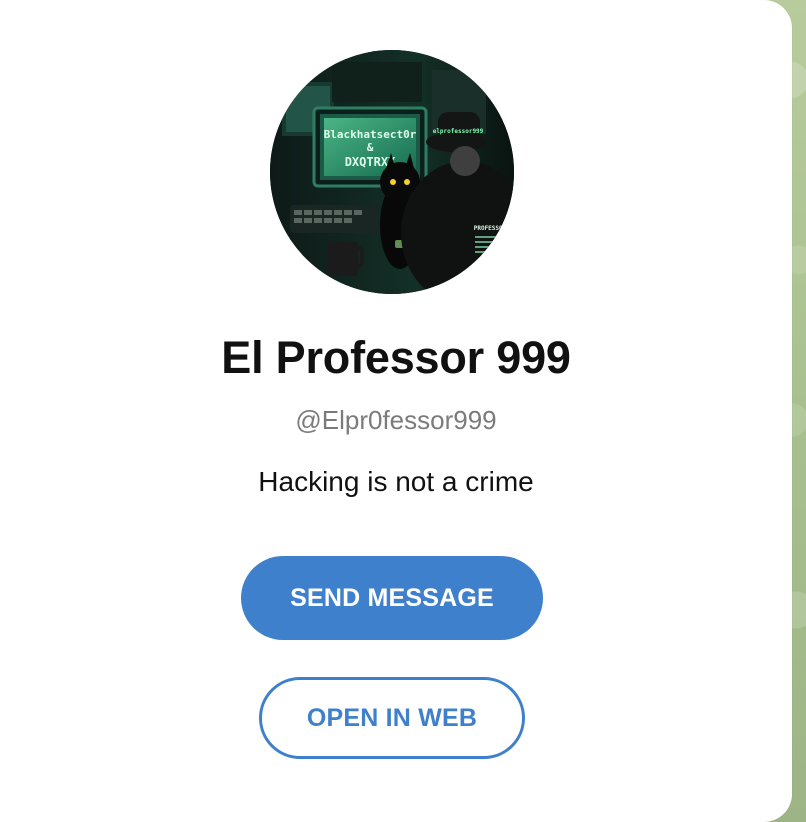 Image resolution: width=806 pixels, height=822 pixels. What do you see at coordinates (392, 598) in the screenshot?
I see `send-message-button: SEND MESSAGE` at bounding box center [392, 598].